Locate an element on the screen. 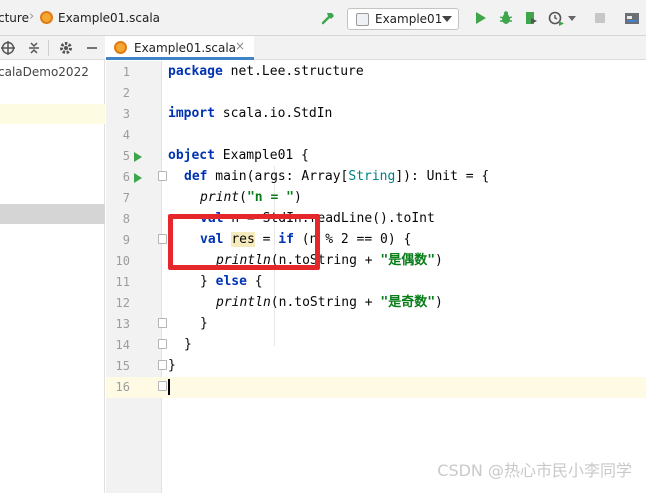 This screenshot has height=493, width=646. coverage-icon is located at coordinates (531, 18).